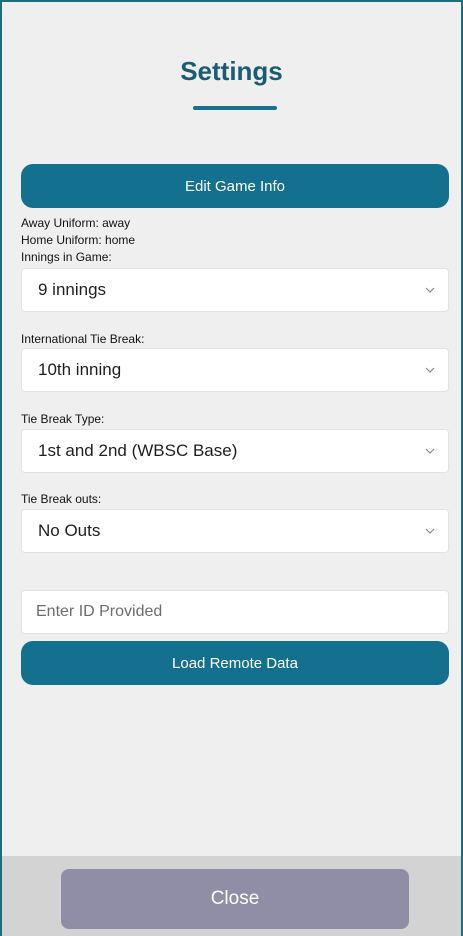  Describe the element at coordinates (61, 499) in the screenshot. I see `tie-break-outs-label: Tie Break outs:` at that location.